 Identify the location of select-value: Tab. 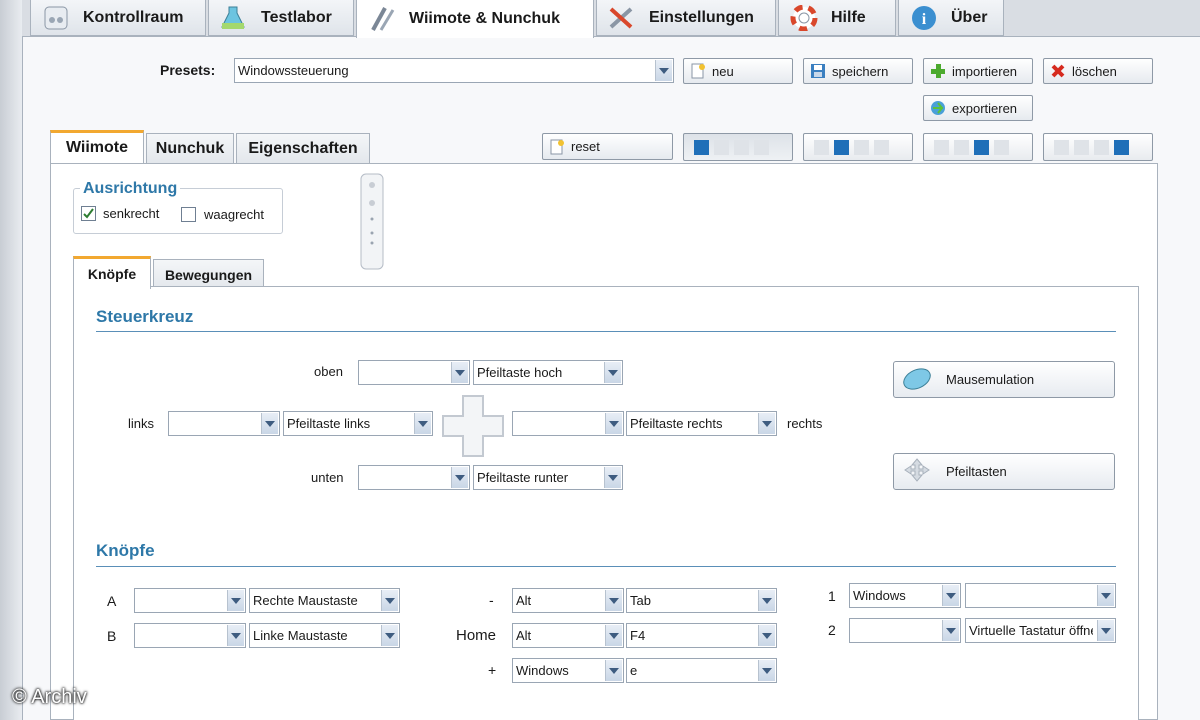
(640, 600).